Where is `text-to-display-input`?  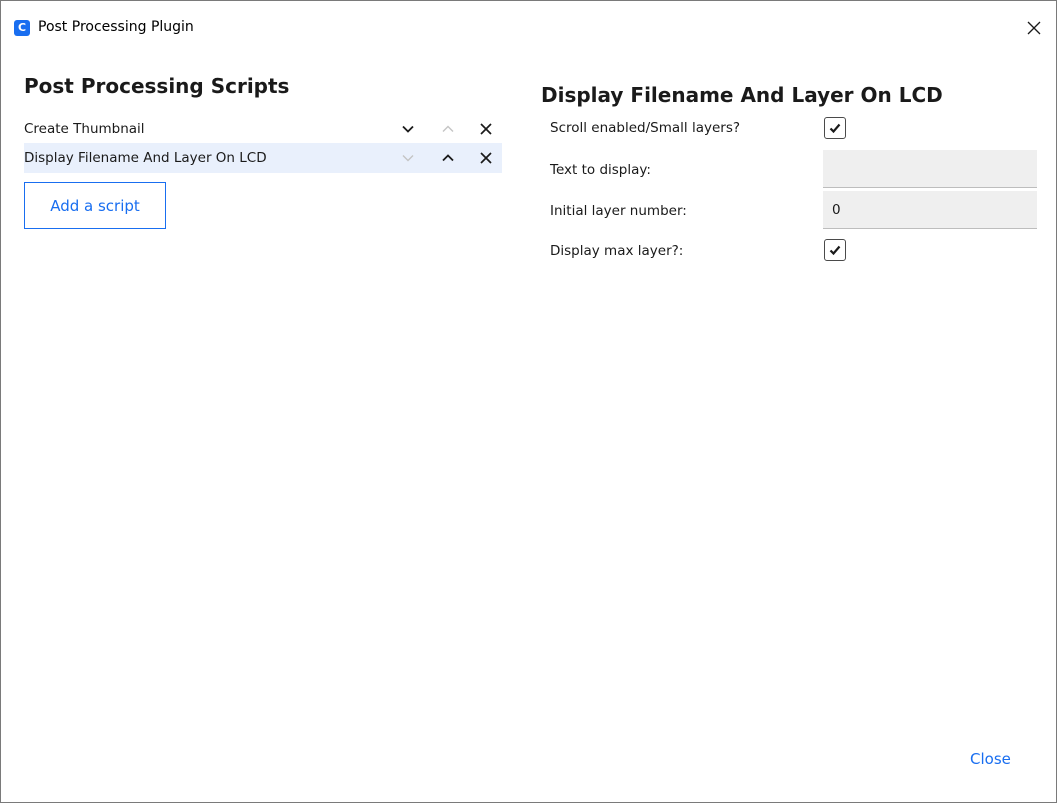
text-to-display-input is located at coordinates (930, 169).